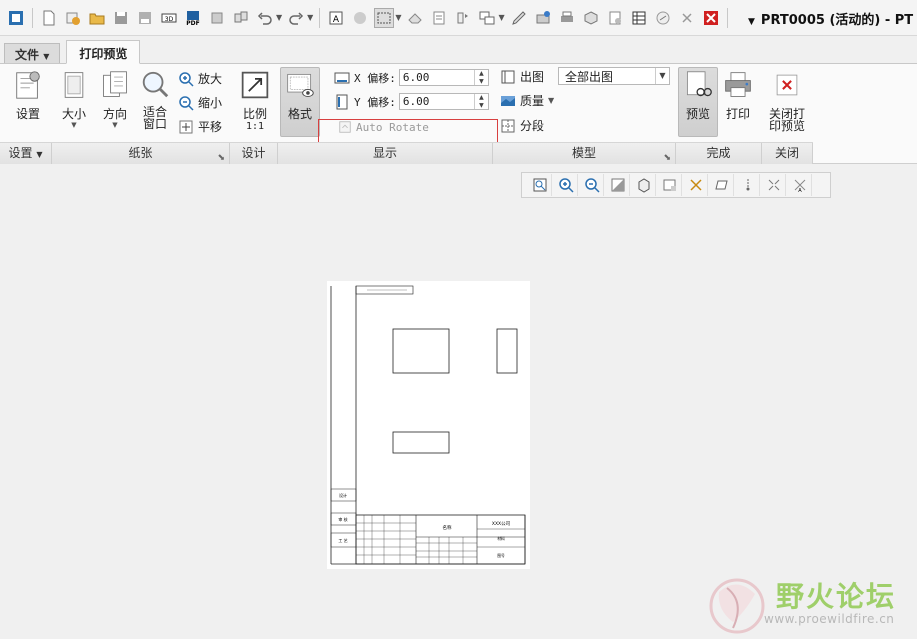 The height and width of the screenshot is (639, 917). I want to click on save-icon, so click(121, 18).